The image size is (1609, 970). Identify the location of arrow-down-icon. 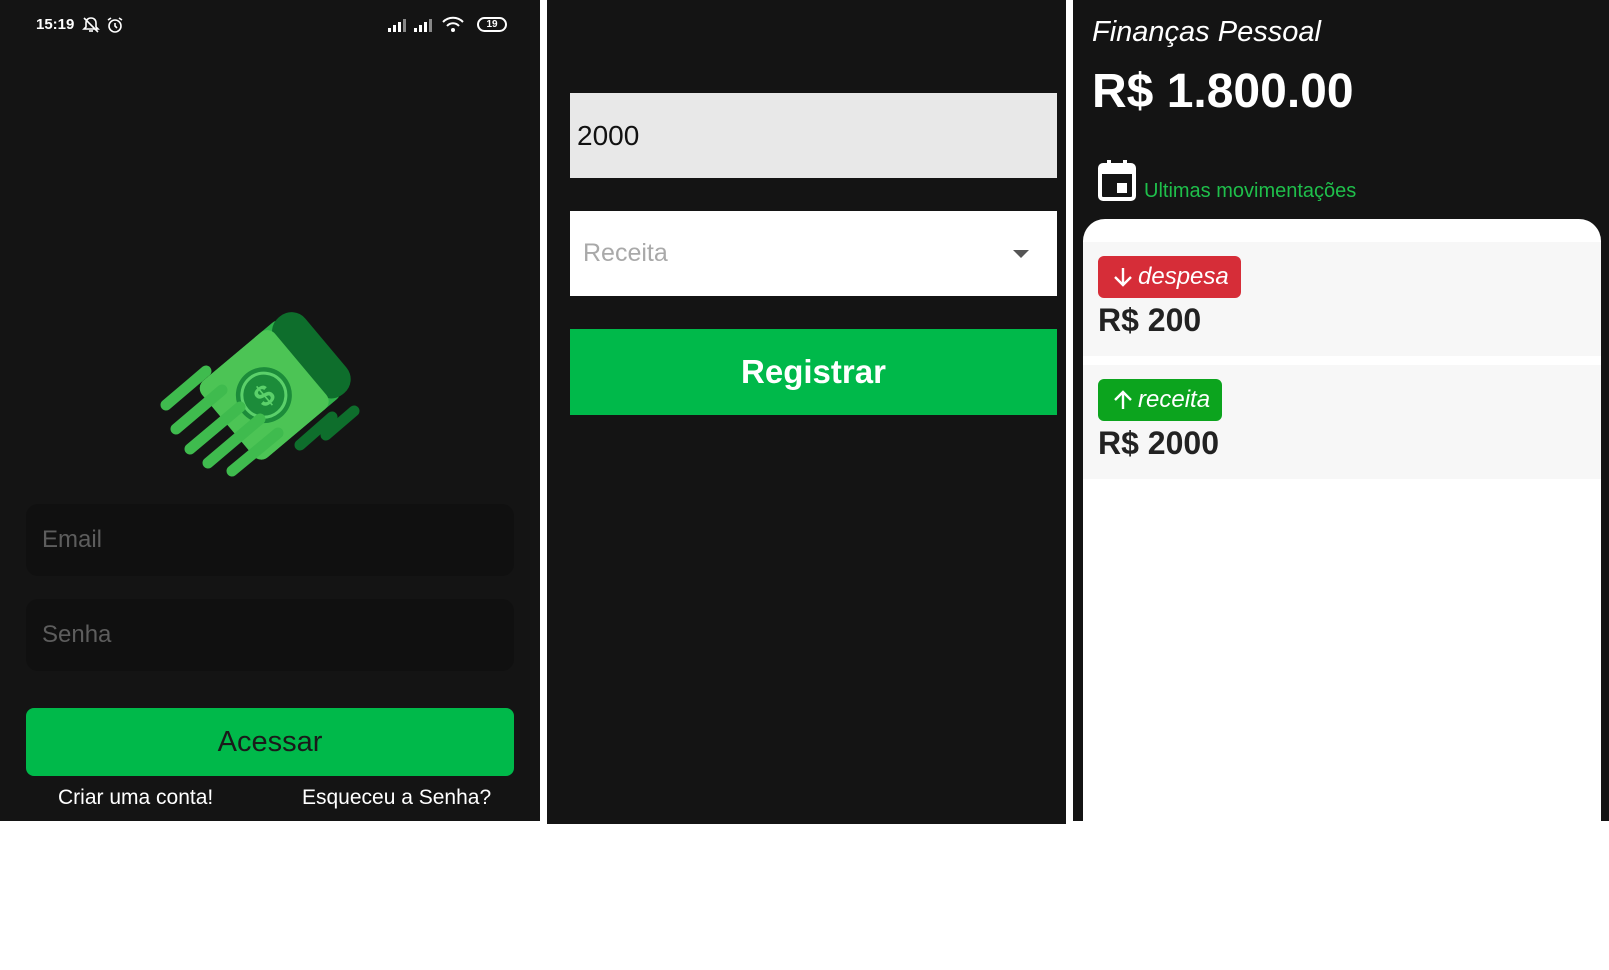
(1123, 277).